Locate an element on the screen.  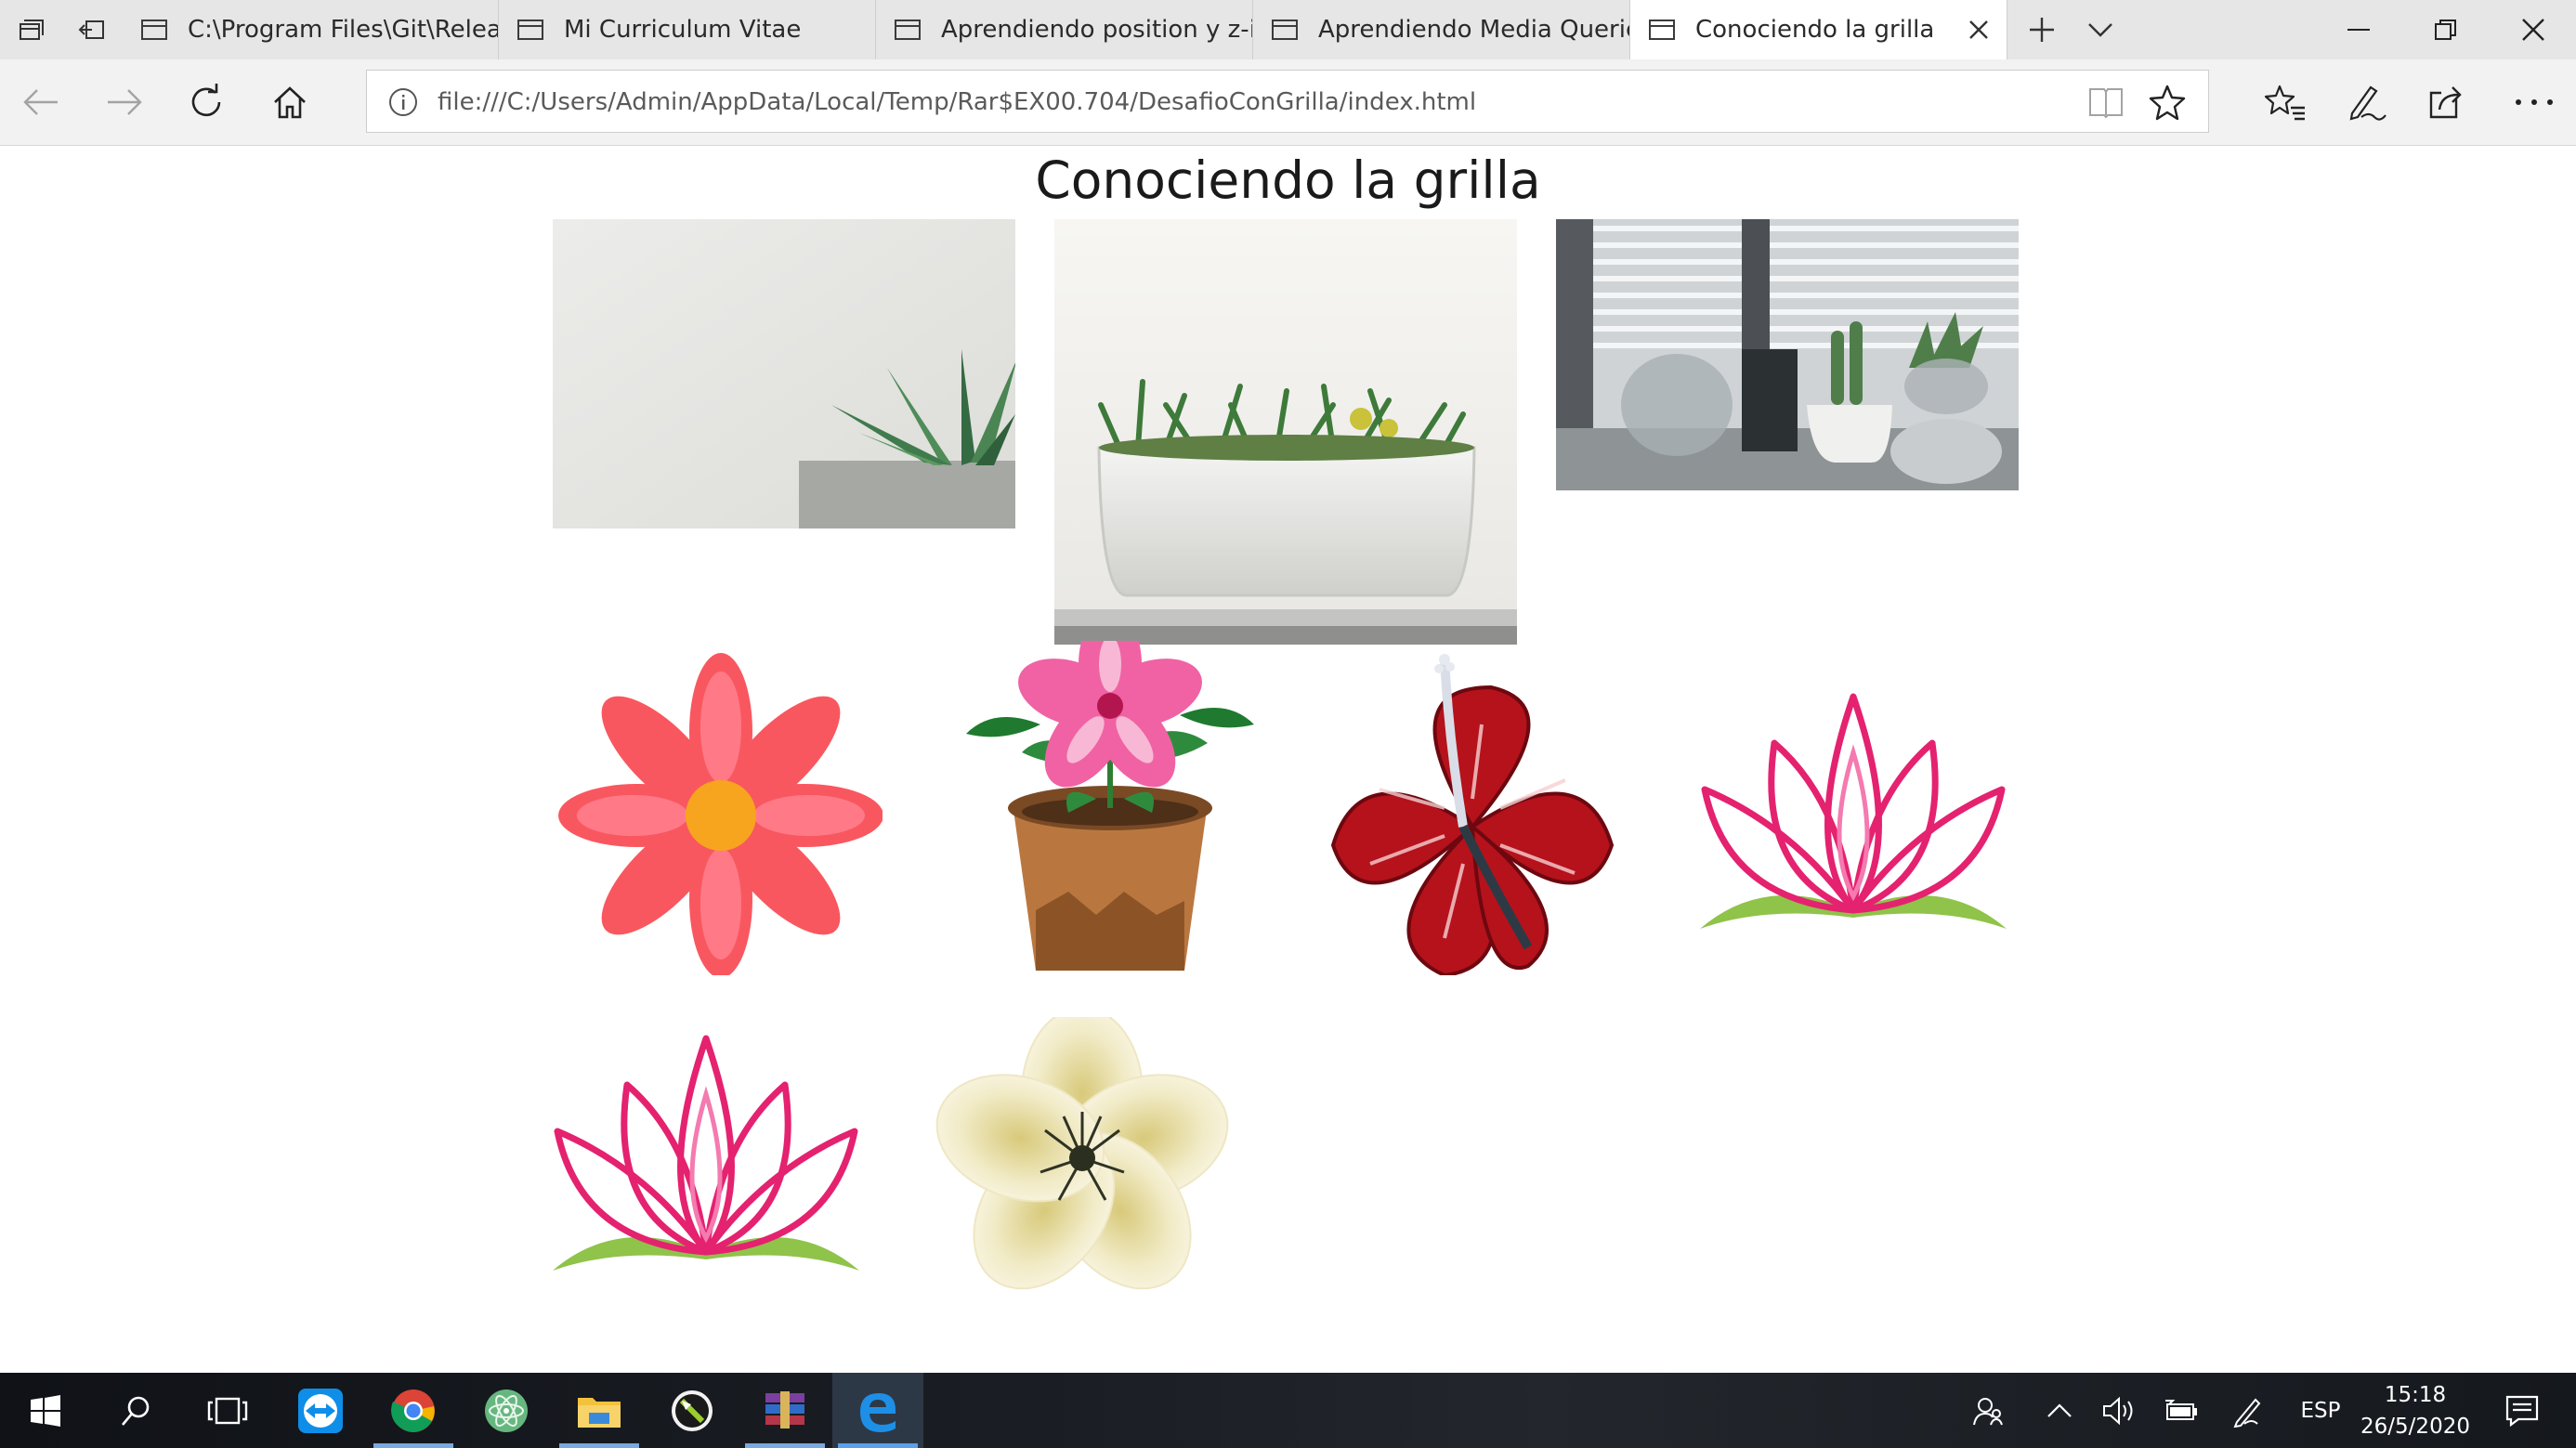
flower-potted-hibiscus is located at coordinates (1110, 813).